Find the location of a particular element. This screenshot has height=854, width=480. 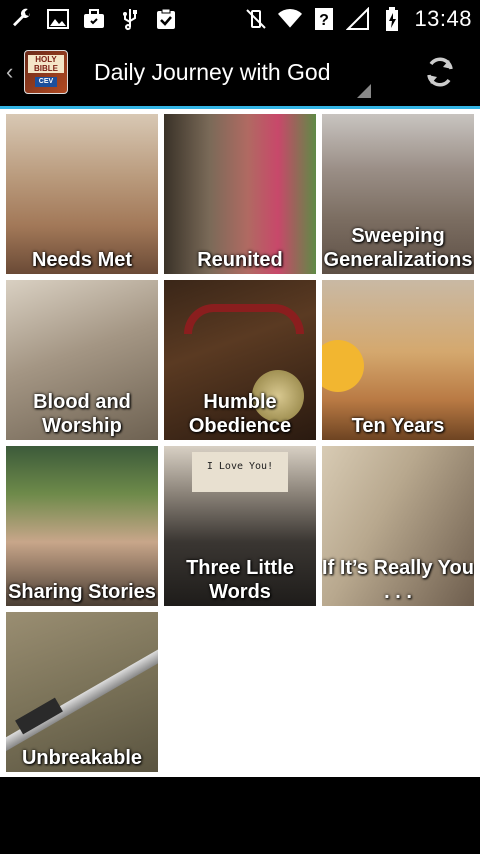

up-caret-icon: ‹ is located at coordinates (12, 72).